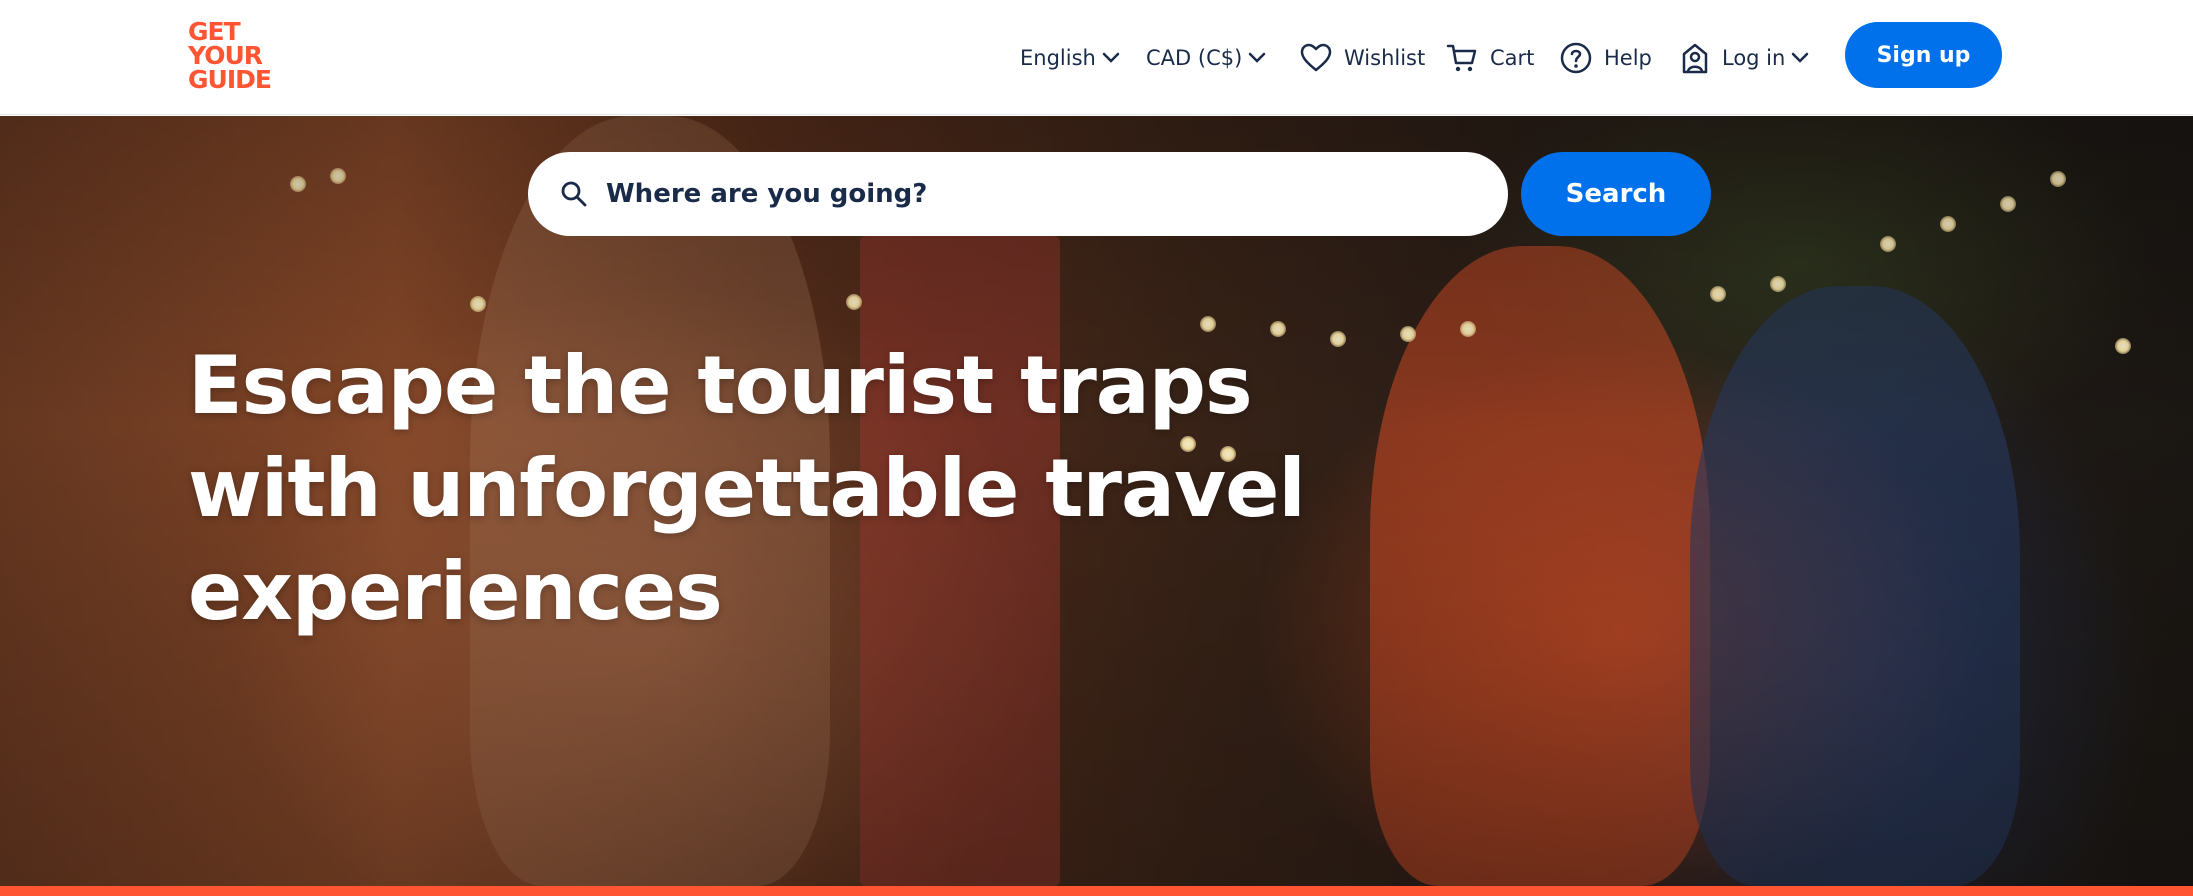 This screenshot has height=896, width=2193. What do you see at coordinates (1628, 57) in the screenshot?
I see `help-label: Help` at bounding box center [1628, 57].